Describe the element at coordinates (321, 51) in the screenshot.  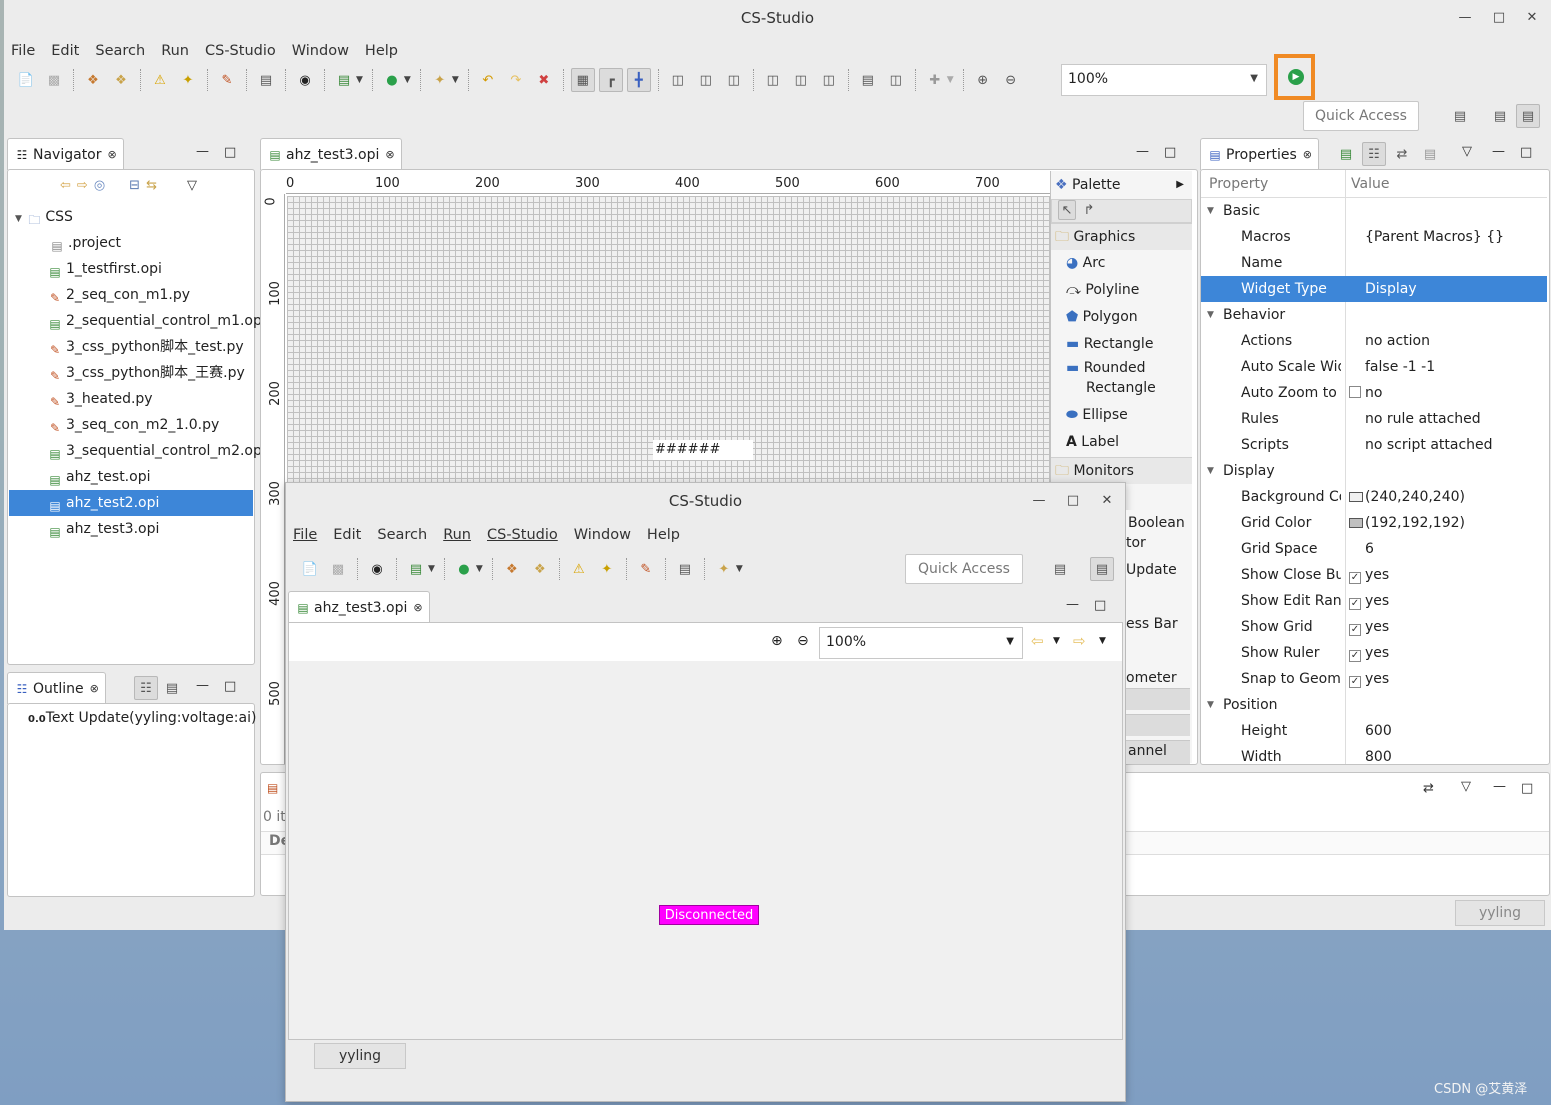
I see `menu-window: Window` at that location.